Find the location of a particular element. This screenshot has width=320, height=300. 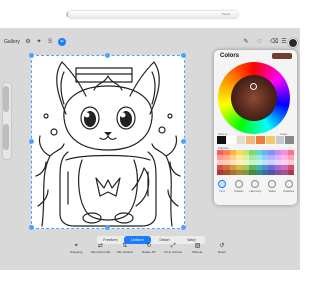

tab-label: Classic is located at coordinates (239, 191).